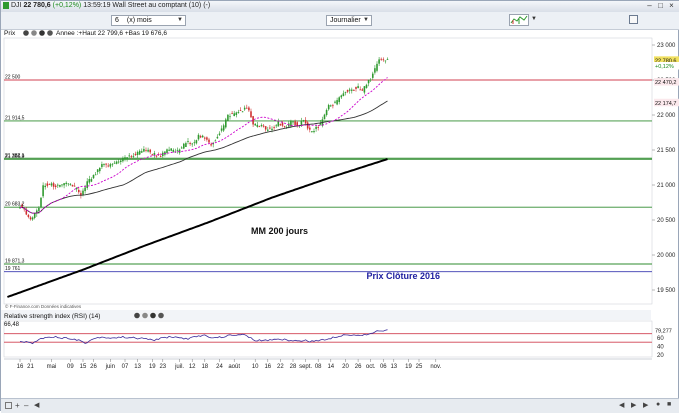 The width and height of the screenshot is (679, 413). Describe the element at coordinates (371, 367) in the screenshot. I see `x-tick-label: oct.` at that location.